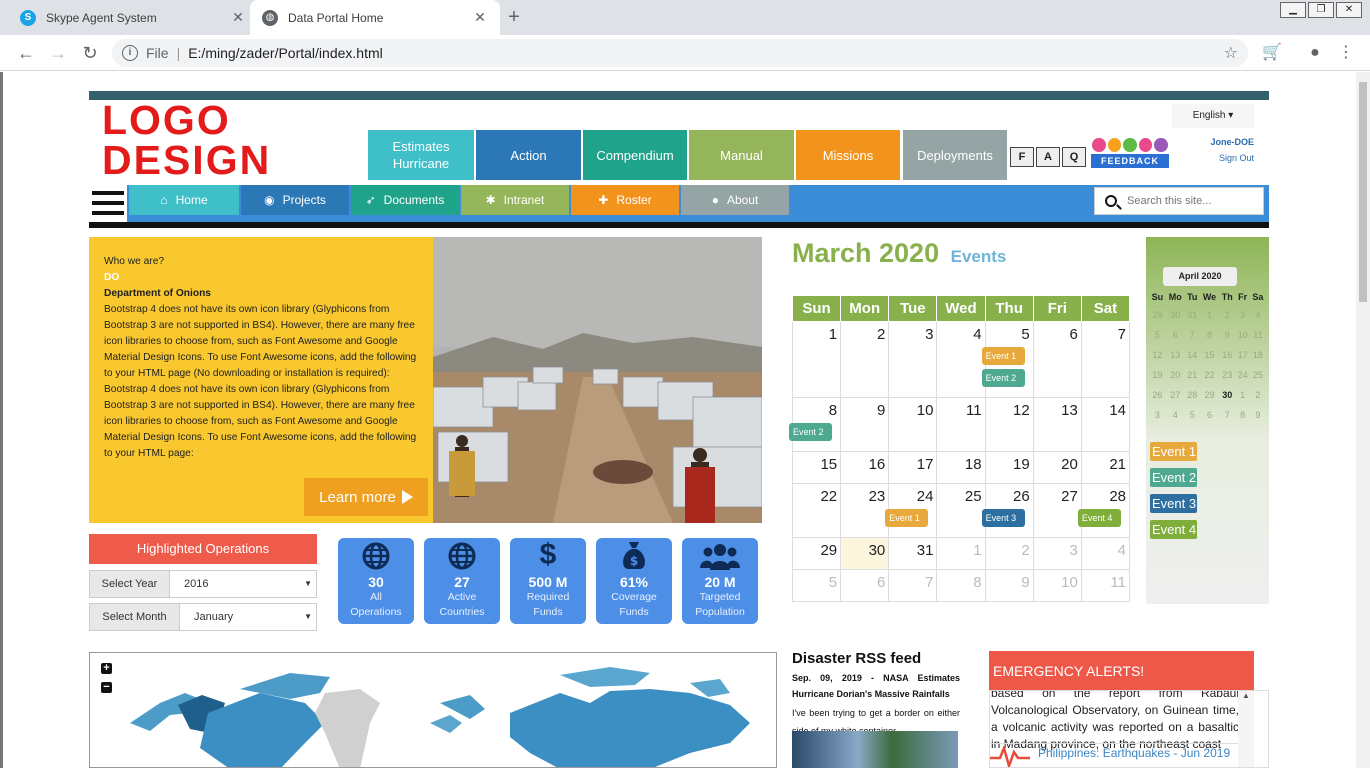 The image size is (1370, 768). What do you see at coordinates (1057, 553) in the screenshot?
I see `calendar-day-cell: 3` at bounding box center [1057, 553].